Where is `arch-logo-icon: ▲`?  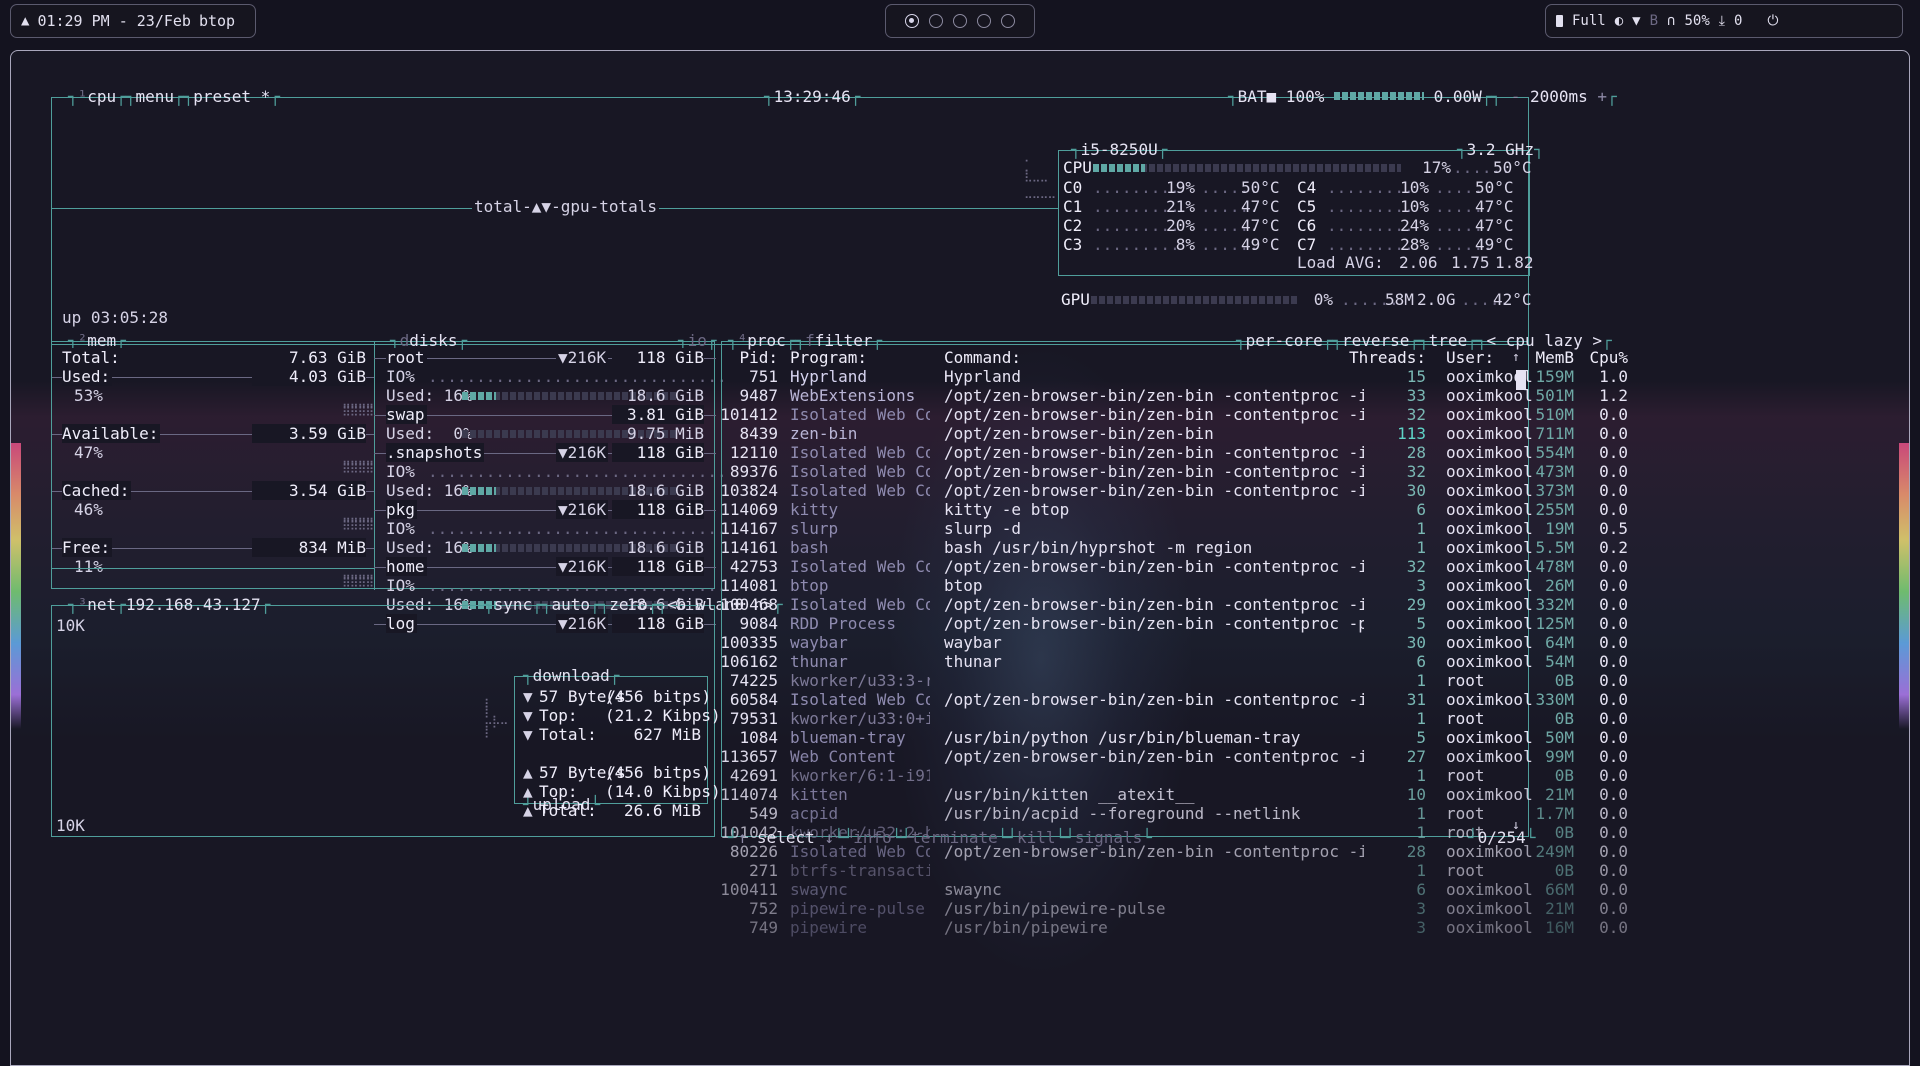
arch-logo-icon: ▲ is located at coordinates (25, 21).